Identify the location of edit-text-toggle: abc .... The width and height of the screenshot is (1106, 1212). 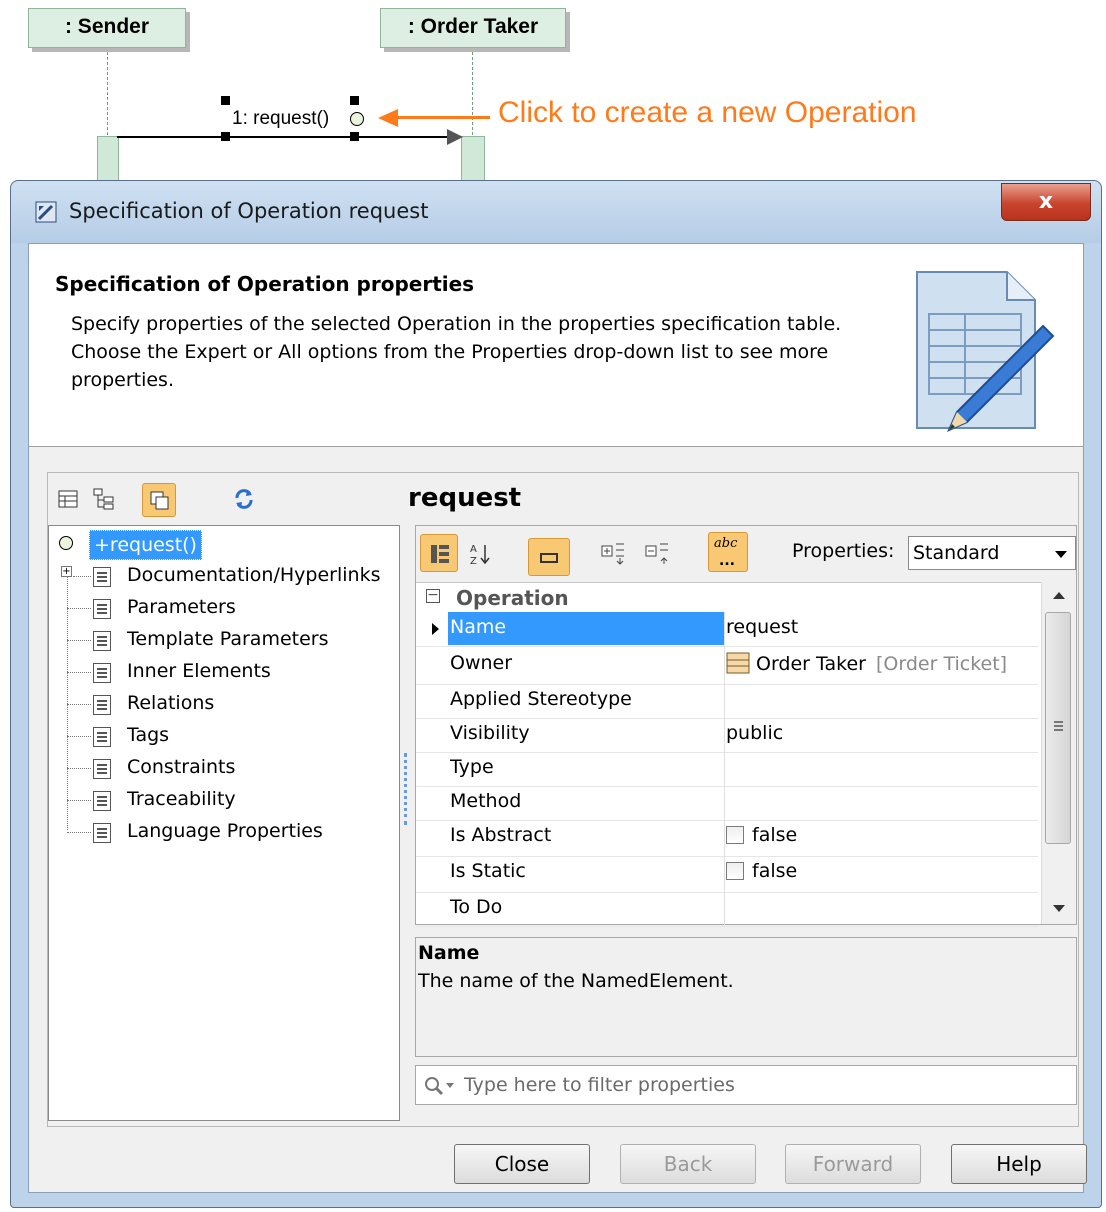
(728, 552).